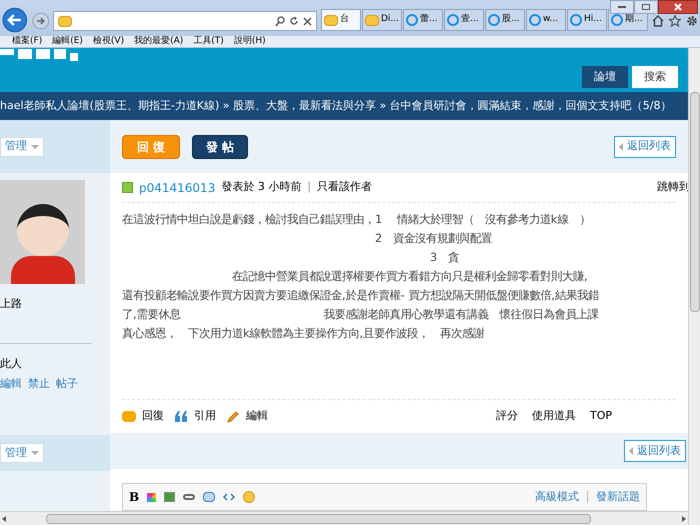 The height and width of the screenshot is (525, 700). What do you see at coordinates (189, 497) in the screenshot?
I see `link-icon` at bounding box center [189, 497].